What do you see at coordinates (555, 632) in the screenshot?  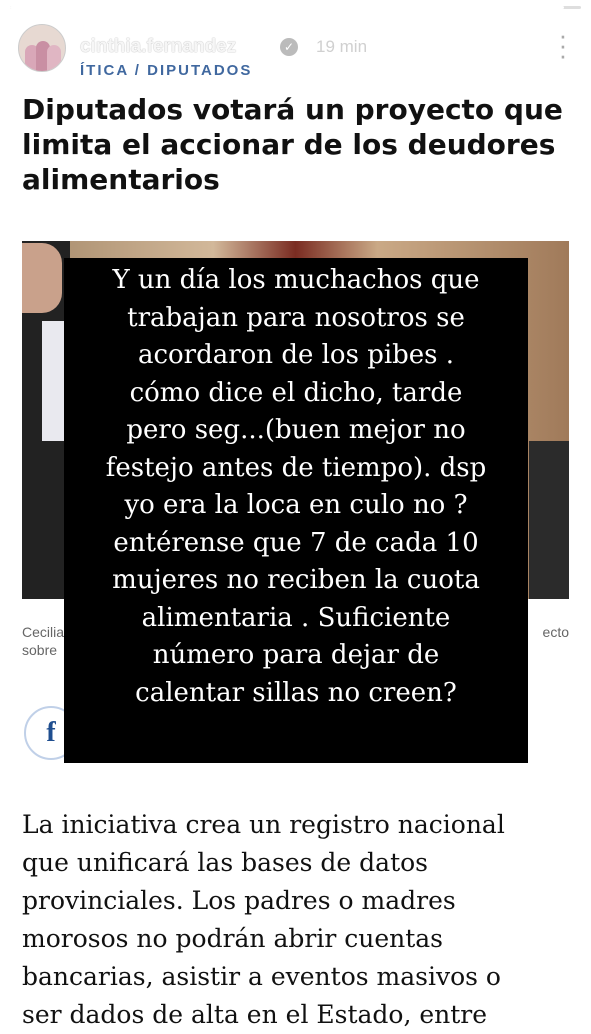 I see `photo-caption-right: ecto` at bounding box center [555, 632].